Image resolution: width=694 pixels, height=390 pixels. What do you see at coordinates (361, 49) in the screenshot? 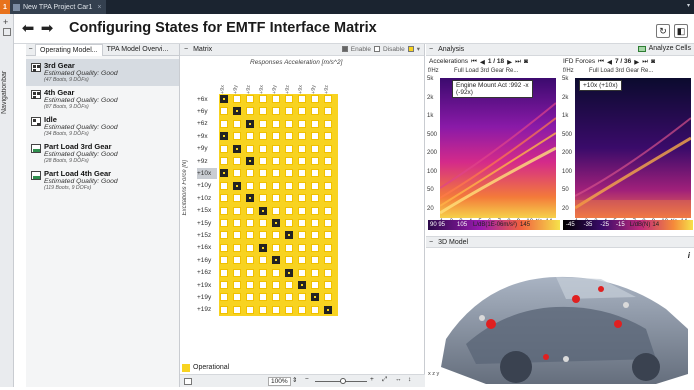
I see `enable-label: Enable` at bounding box center [361, 49].